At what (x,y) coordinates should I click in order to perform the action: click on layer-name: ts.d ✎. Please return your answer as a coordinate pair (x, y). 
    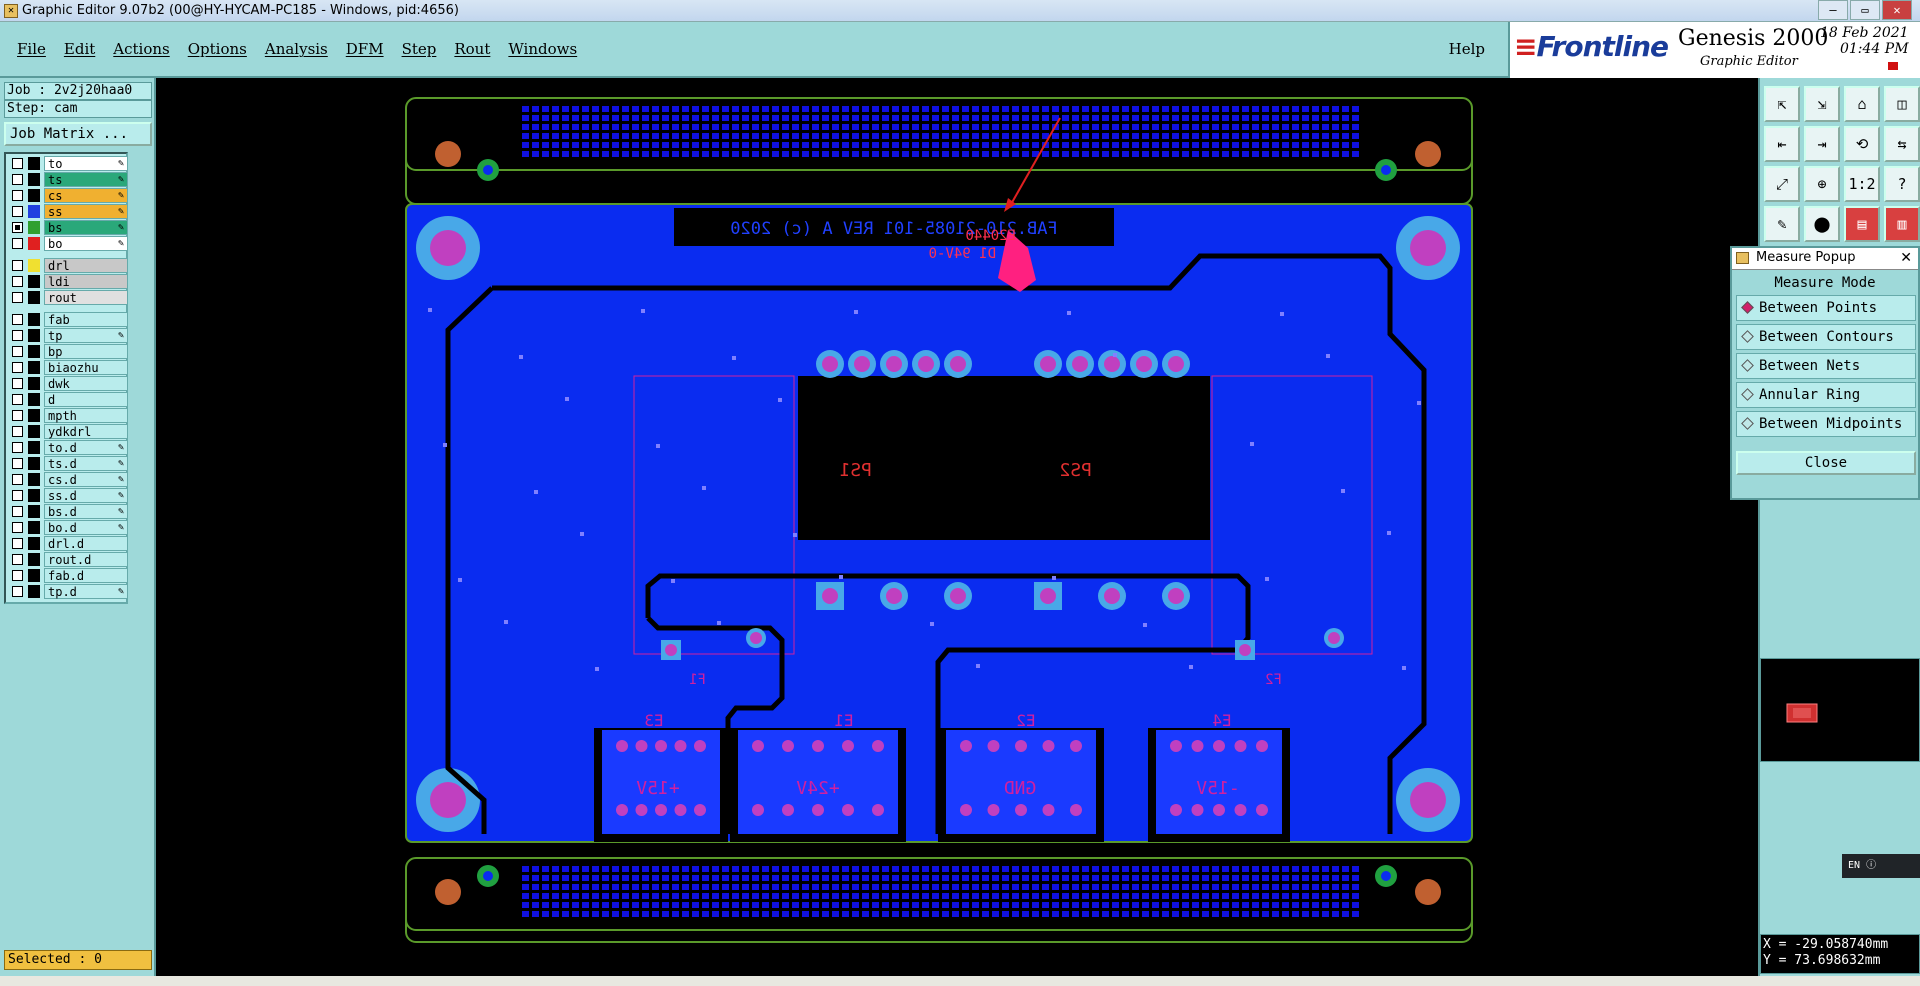
    Looking at the image, I should click on (86, 463).